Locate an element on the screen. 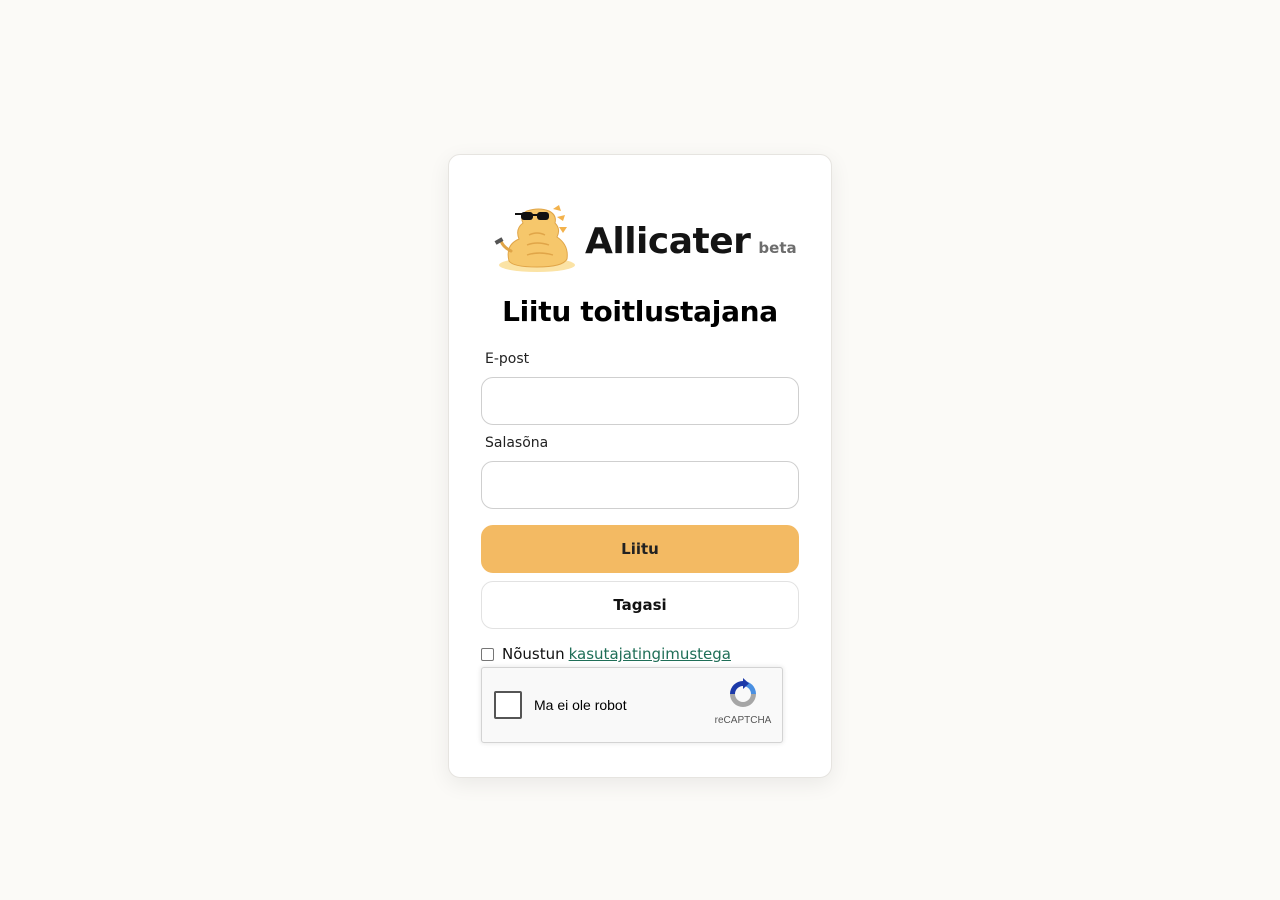 This screenshot has height=900, width=1280. brand-name: Allicater is located at coordinates (668, 241).